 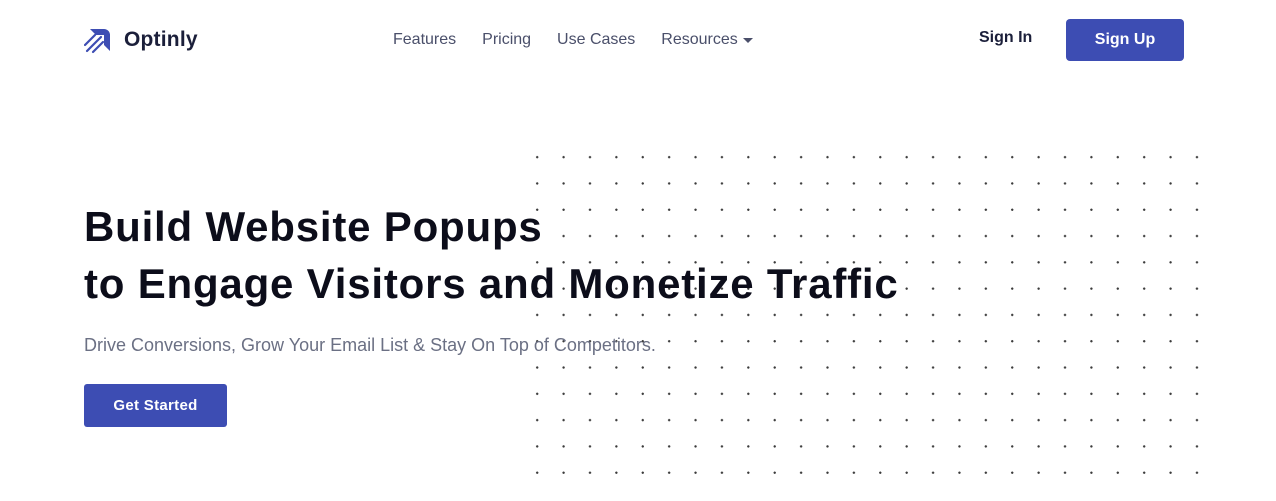 I want to click on hero-title-line-2: to Engage Visitors and Monetize Traffic, so click(x=491, y=283).